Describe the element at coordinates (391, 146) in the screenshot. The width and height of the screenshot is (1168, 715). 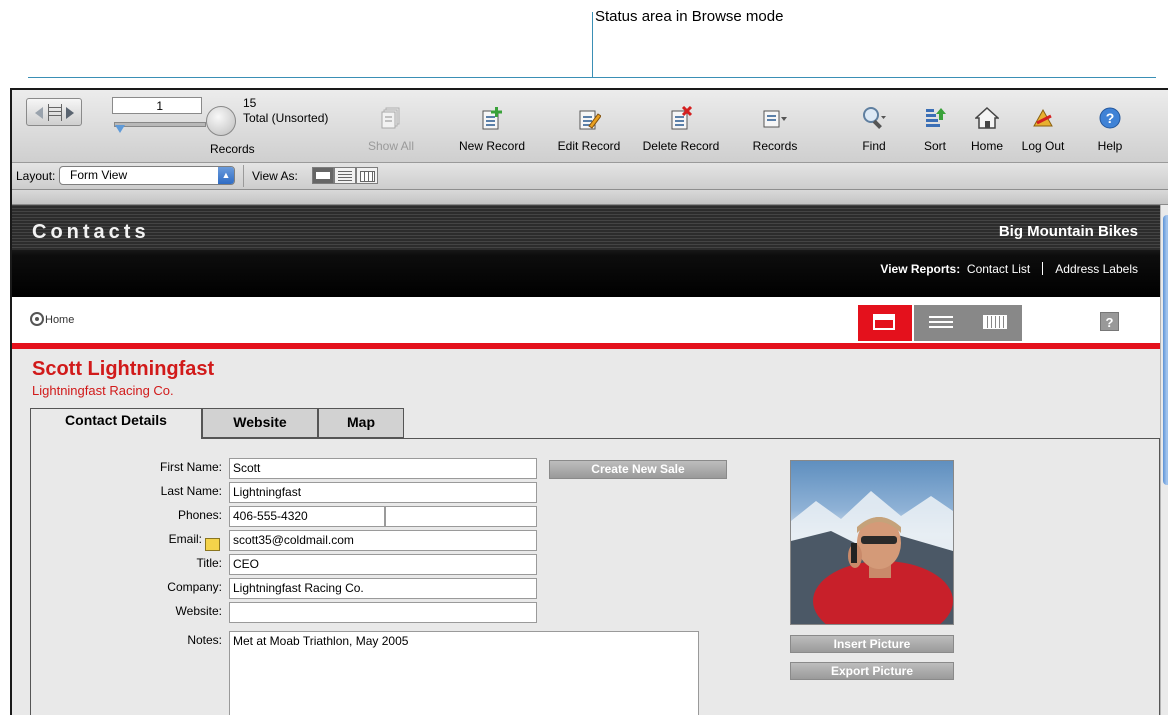
I see `show-all-label: Show All` at that location.